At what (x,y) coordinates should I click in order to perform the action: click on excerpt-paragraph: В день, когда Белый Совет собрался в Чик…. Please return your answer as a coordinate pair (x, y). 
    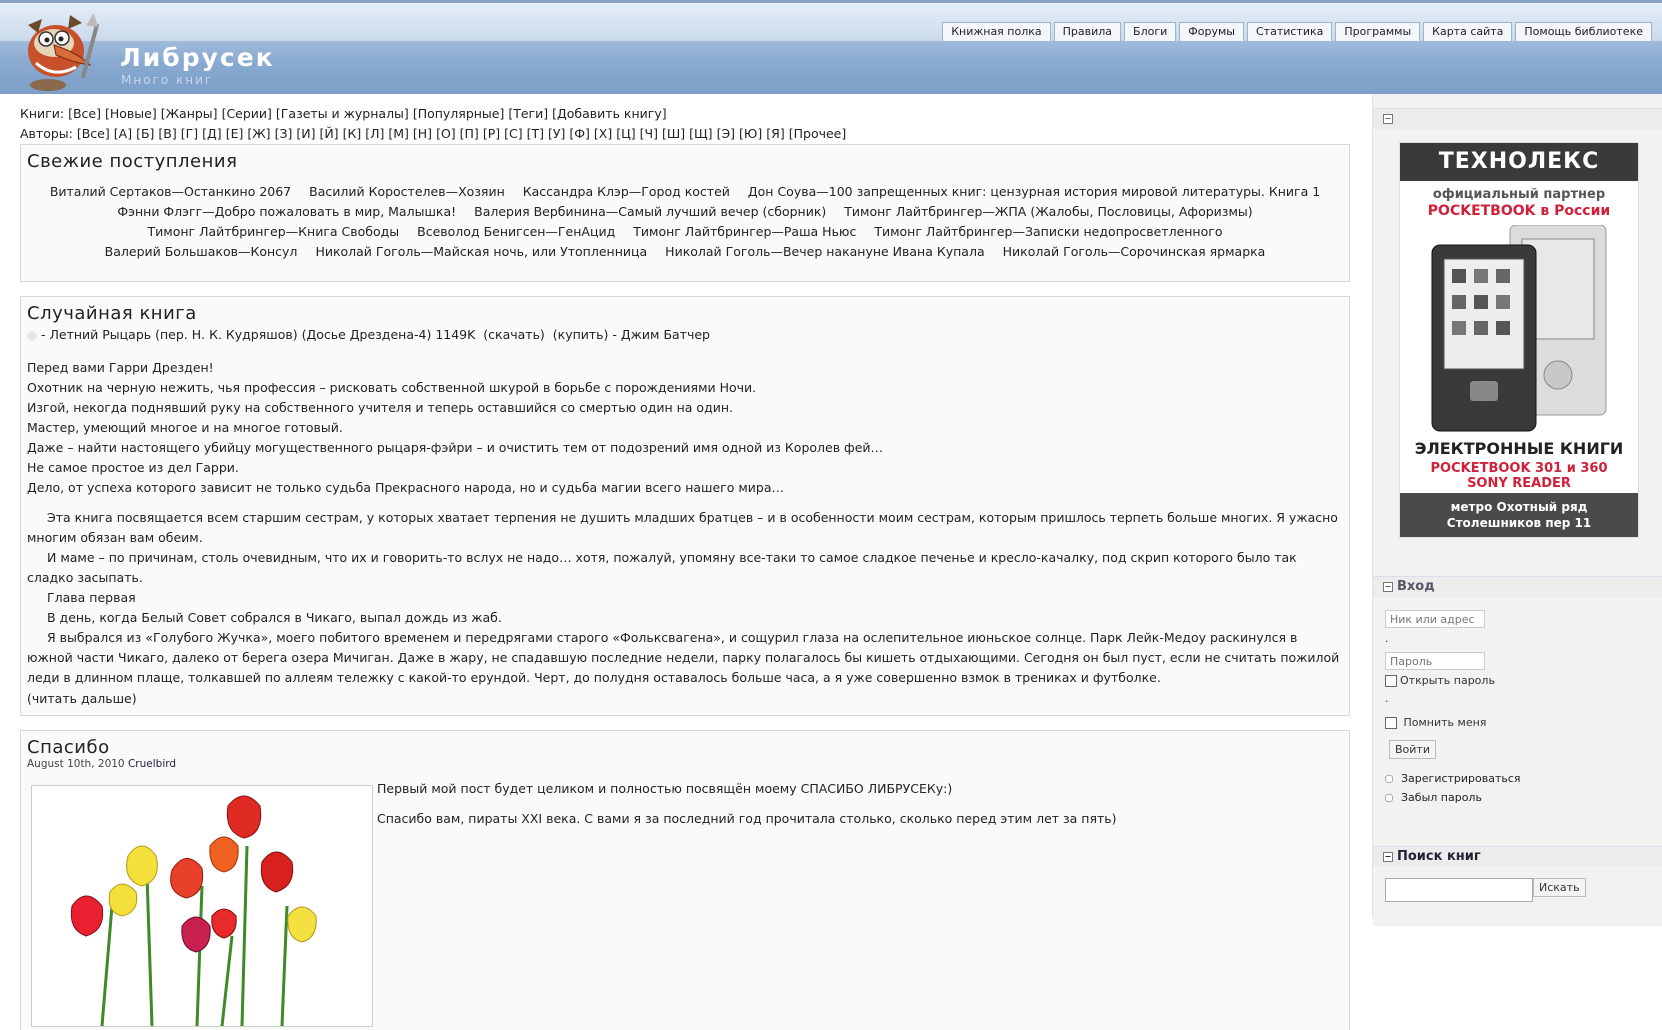
    Looking at the image, I should click on (274, 617).